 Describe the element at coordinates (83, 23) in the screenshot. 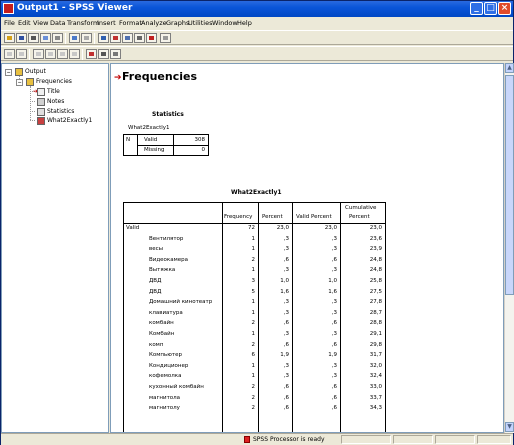

I see `menu-transform: Transform` at that location.